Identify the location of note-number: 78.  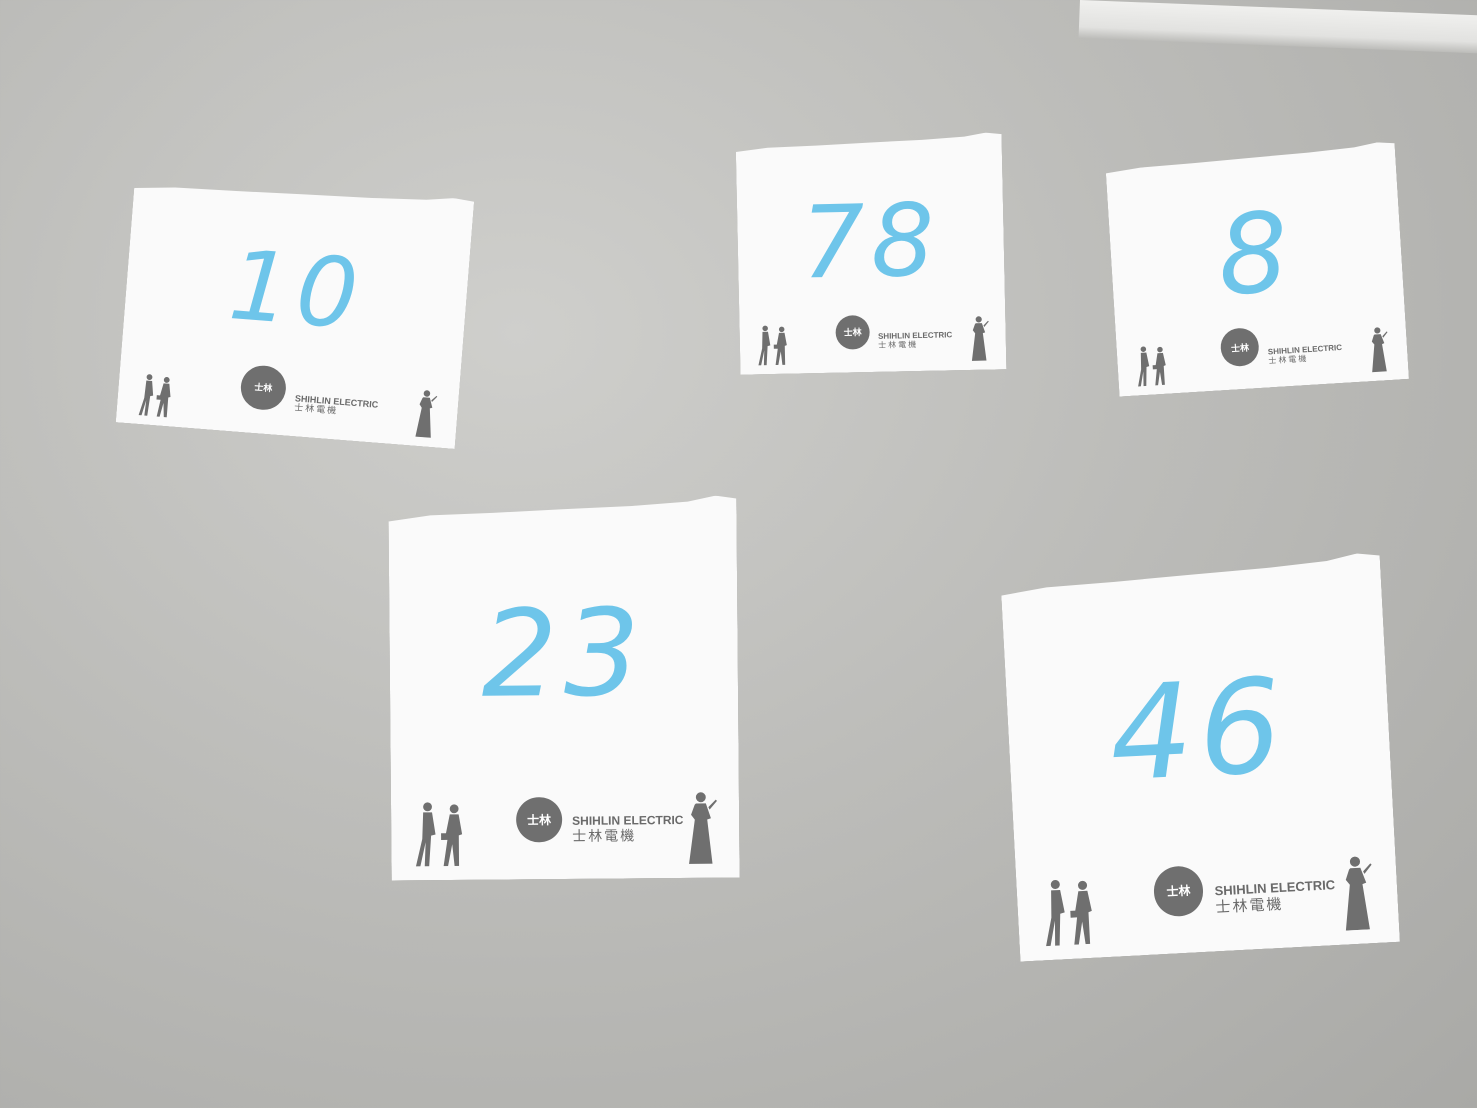
(870, 241).